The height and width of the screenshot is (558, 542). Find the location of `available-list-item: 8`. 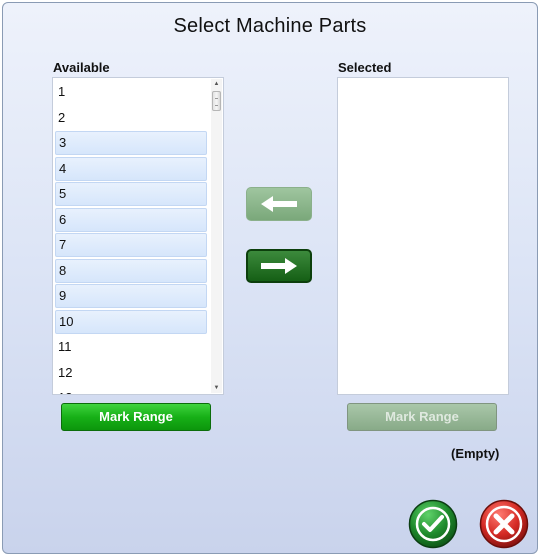

available-list-item: 8 is located at coordinates (131, 270).